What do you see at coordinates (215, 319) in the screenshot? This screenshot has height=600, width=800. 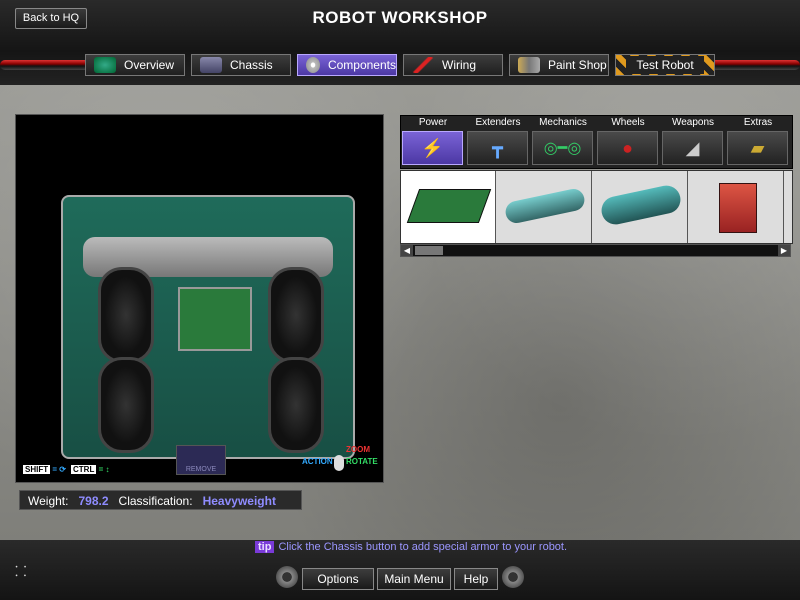 I see `robot-circuit-board` at bounding box center [215, 319].